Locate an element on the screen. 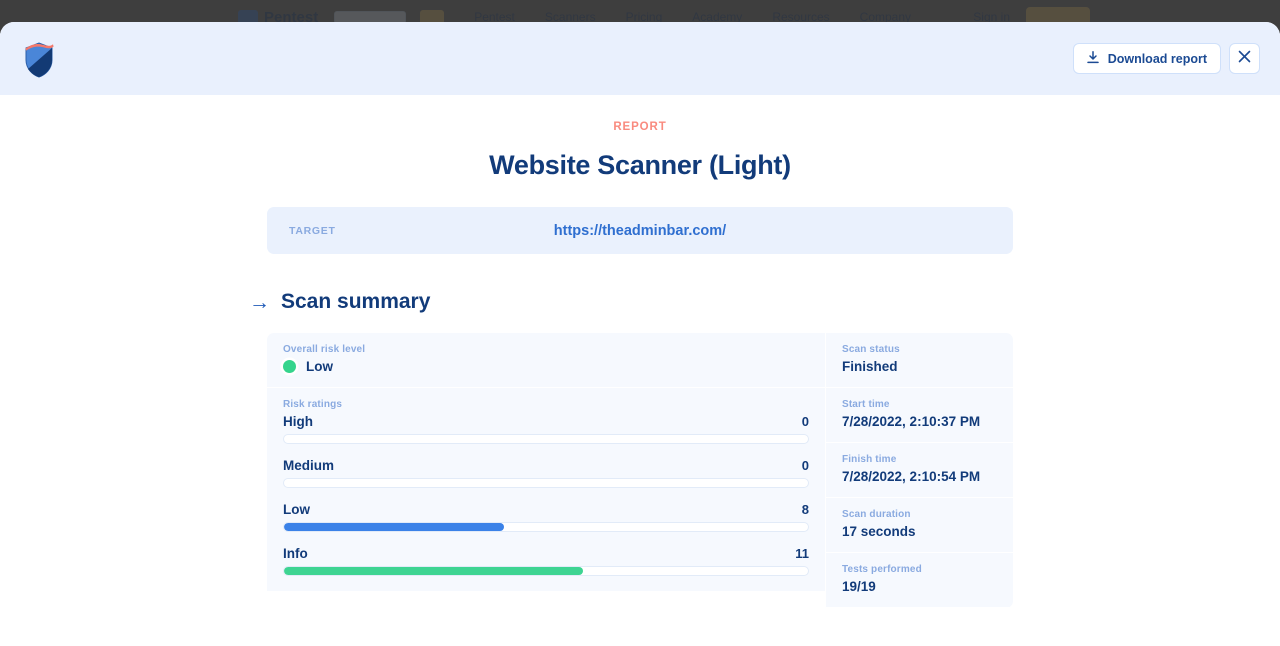 The width and height of the screenshot is (1280, 646). scan-duration-value: 17 seconds is located at coordinates (879, 531).